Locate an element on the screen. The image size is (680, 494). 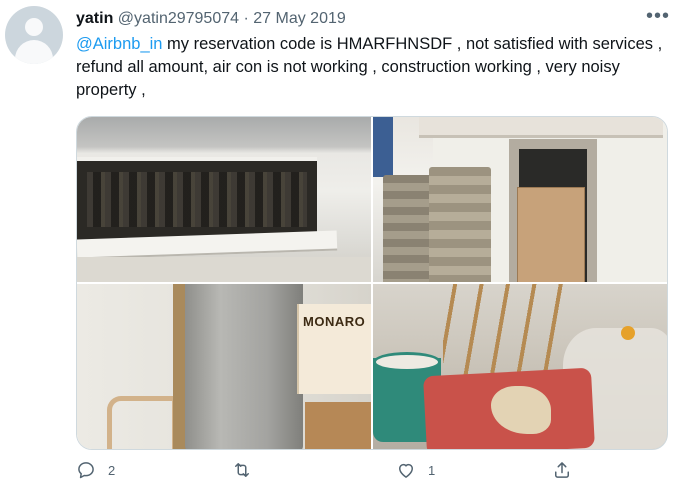
tweet-header: yatin @yatin29795074 · 27 May 2019 is located at coordinates (211, 19).